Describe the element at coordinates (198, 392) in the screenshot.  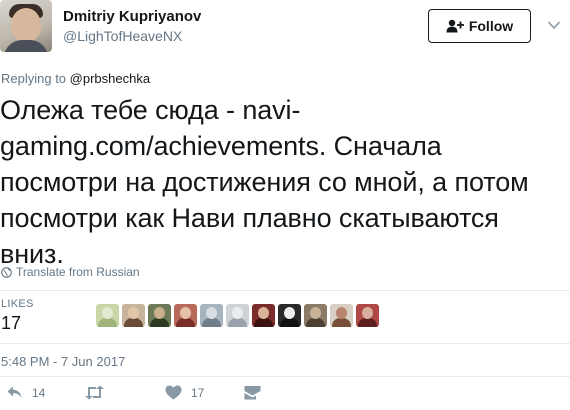
I see `like-count: 17` at that location.